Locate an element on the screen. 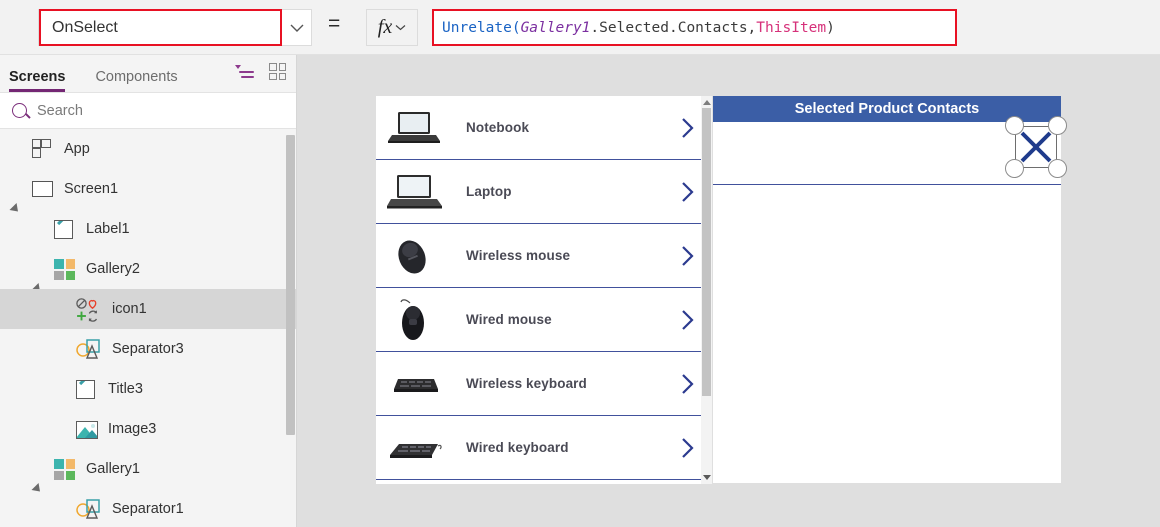 The width and height of the screenshot is (1160, 527). formula-token-function: Unrelate( is located at coordinates (481, 27).